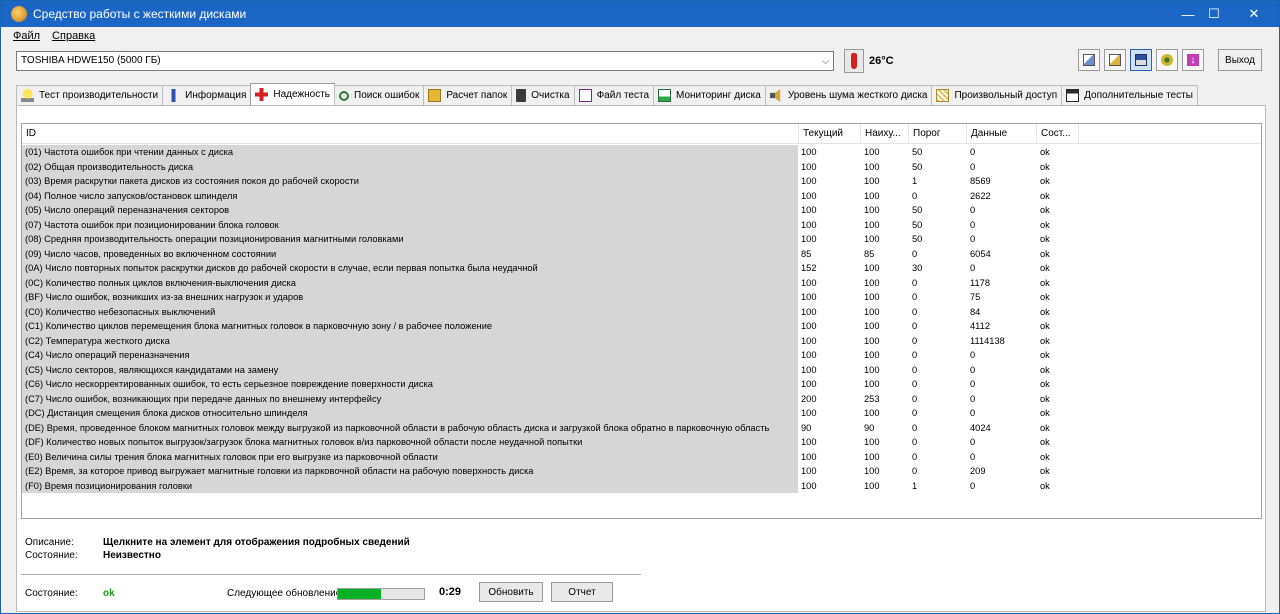  I want to click on cell-worst: 85, so click(885, 253).